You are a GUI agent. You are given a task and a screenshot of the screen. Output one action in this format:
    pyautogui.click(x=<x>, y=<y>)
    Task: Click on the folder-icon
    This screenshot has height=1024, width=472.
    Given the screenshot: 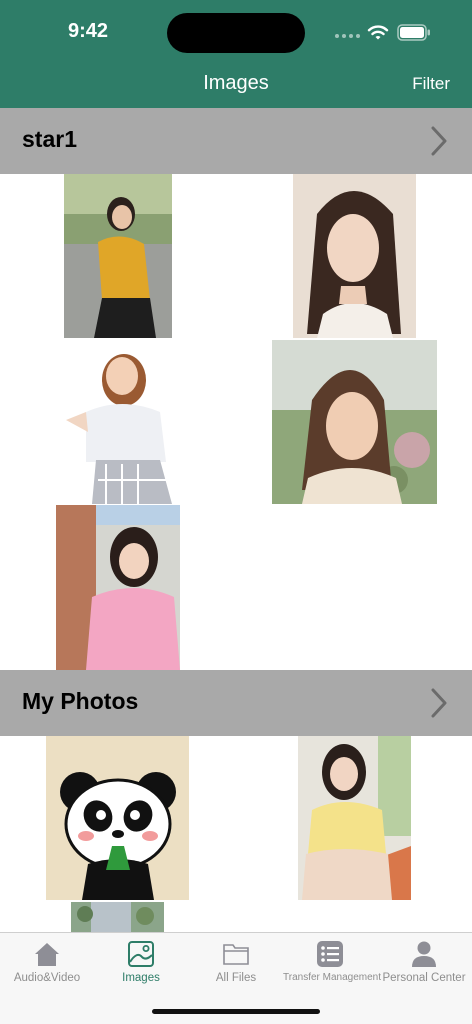 What is the action you would take?
    pyautogui.click(x=236, y=954)
    